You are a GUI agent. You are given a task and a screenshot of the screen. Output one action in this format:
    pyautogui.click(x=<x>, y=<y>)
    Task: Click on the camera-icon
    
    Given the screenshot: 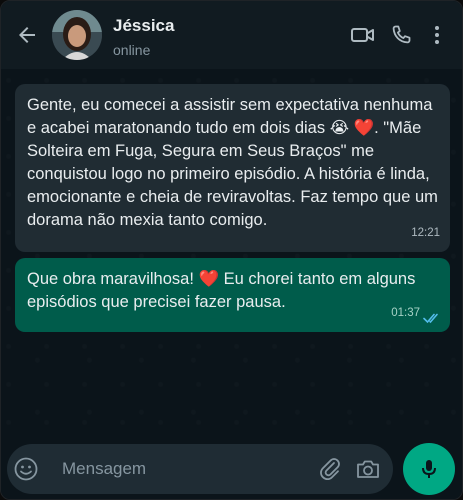 What is the action you would take?
    pyautogui.click(x=368, y=469)
    